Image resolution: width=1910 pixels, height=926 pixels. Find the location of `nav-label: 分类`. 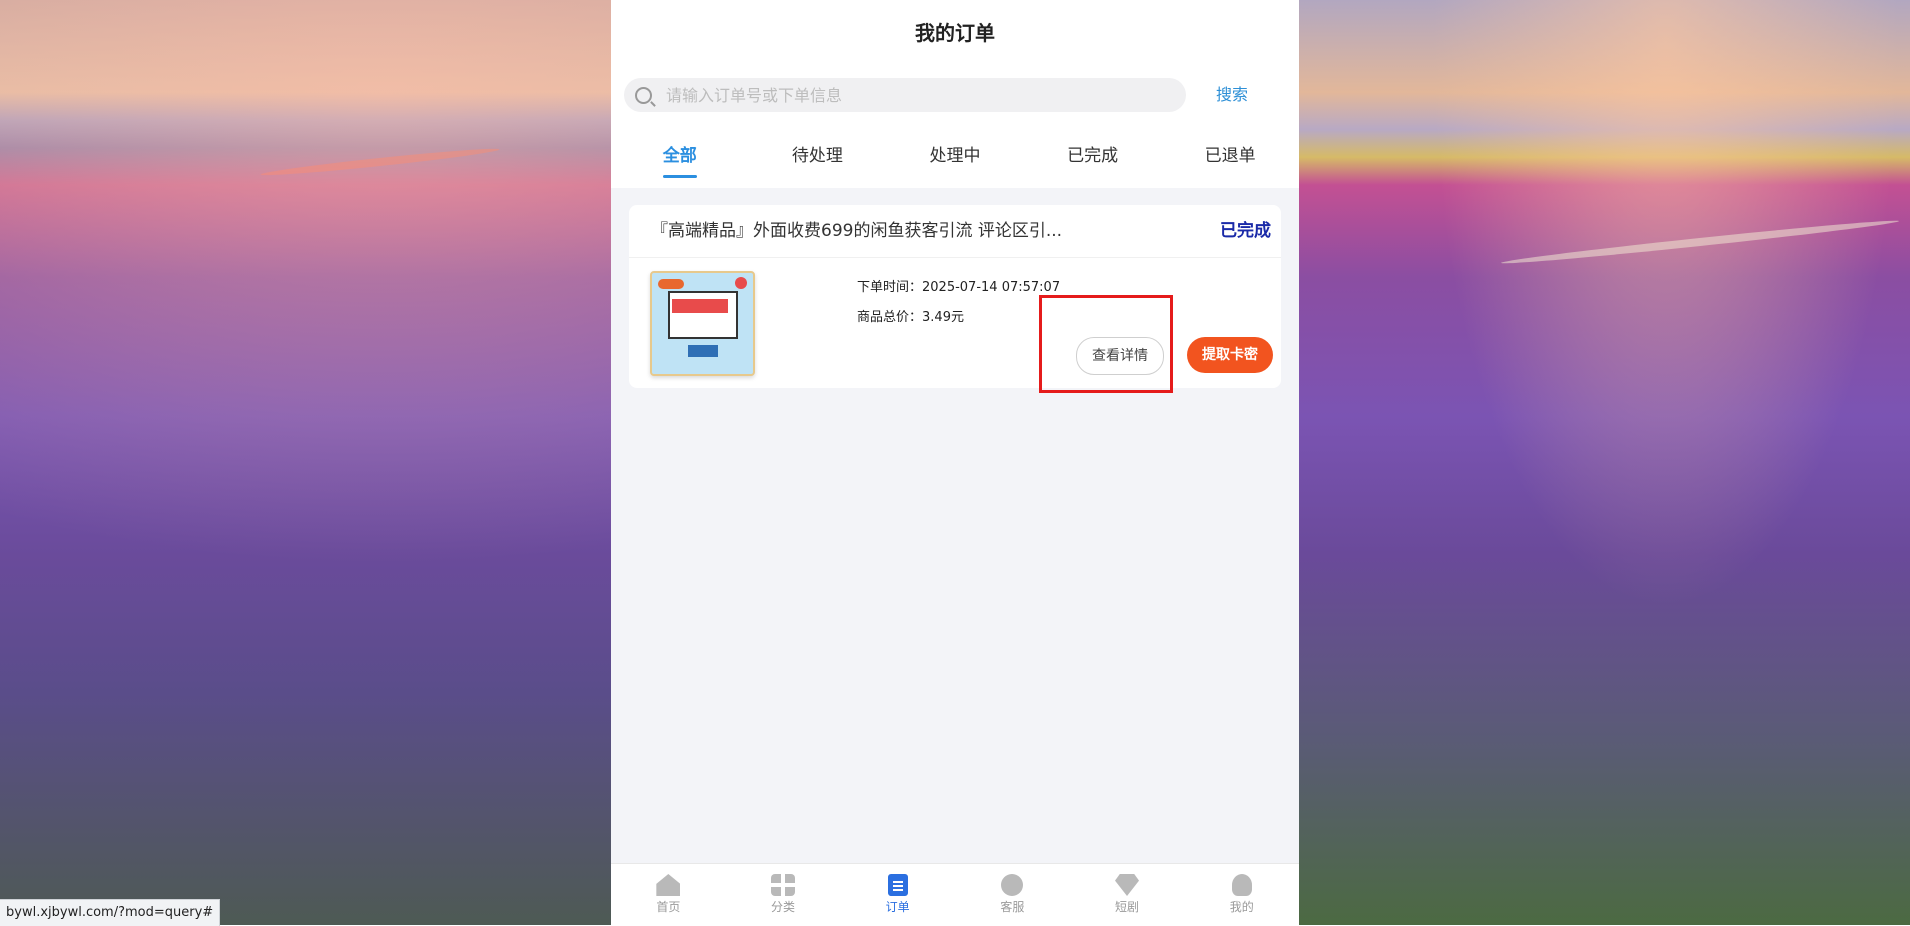

nav-label: 分类 is located at coordinates (783, 907).